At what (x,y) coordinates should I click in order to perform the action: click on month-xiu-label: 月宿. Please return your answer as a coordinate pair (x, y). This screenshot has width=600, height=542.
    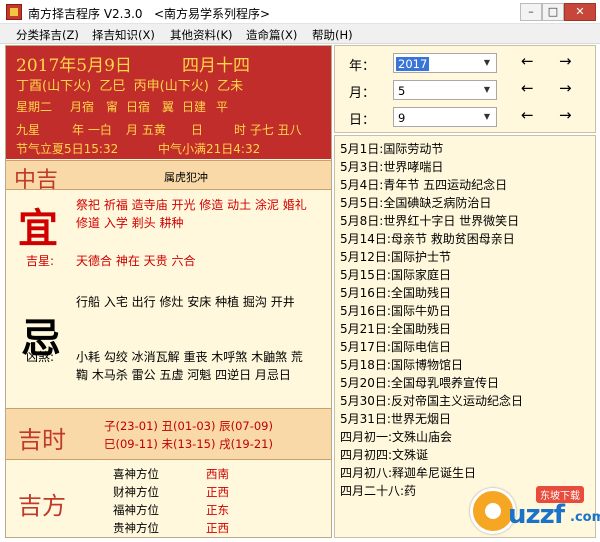
    Looking at the image, I should click on (82, 107).